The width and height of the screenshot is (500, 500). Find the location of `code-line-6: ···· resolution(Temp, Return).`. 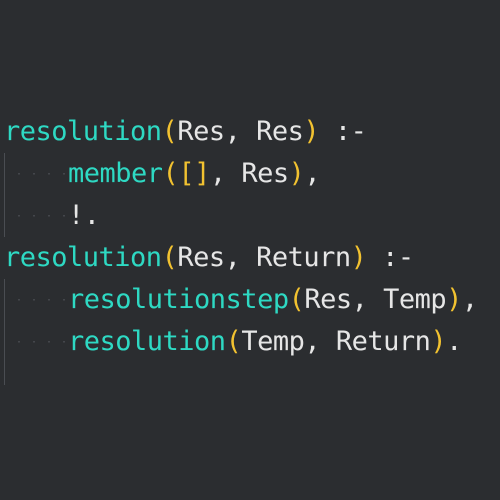

code-line-6: ···· resolution(Temp, Return). is located at coordinates (233, 342).